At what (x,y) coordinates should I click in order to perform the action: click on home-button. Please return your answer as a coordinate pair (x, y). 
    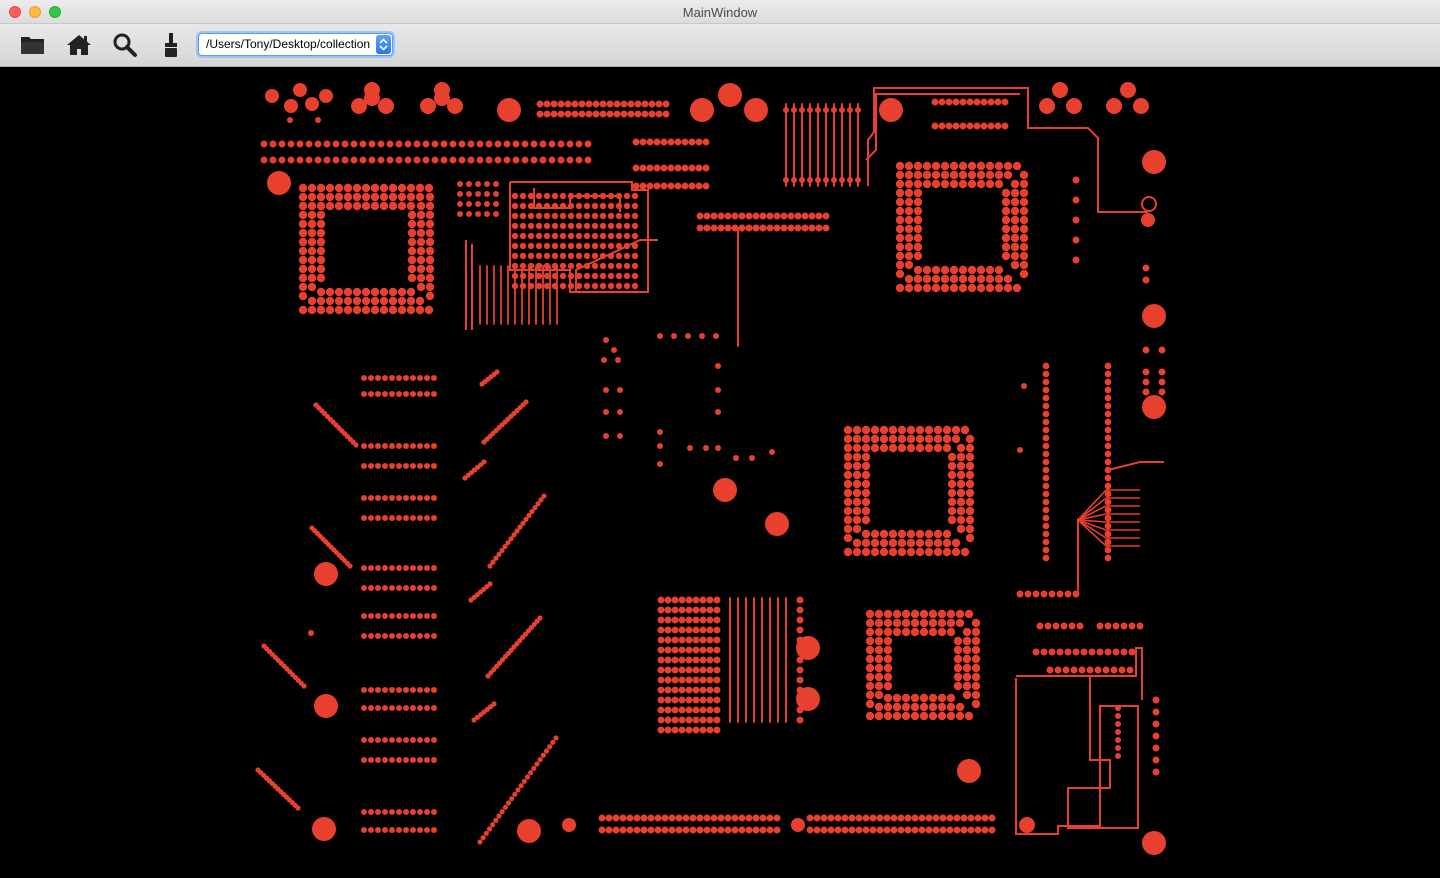
    Looking at the image, I should click on (79, 45).